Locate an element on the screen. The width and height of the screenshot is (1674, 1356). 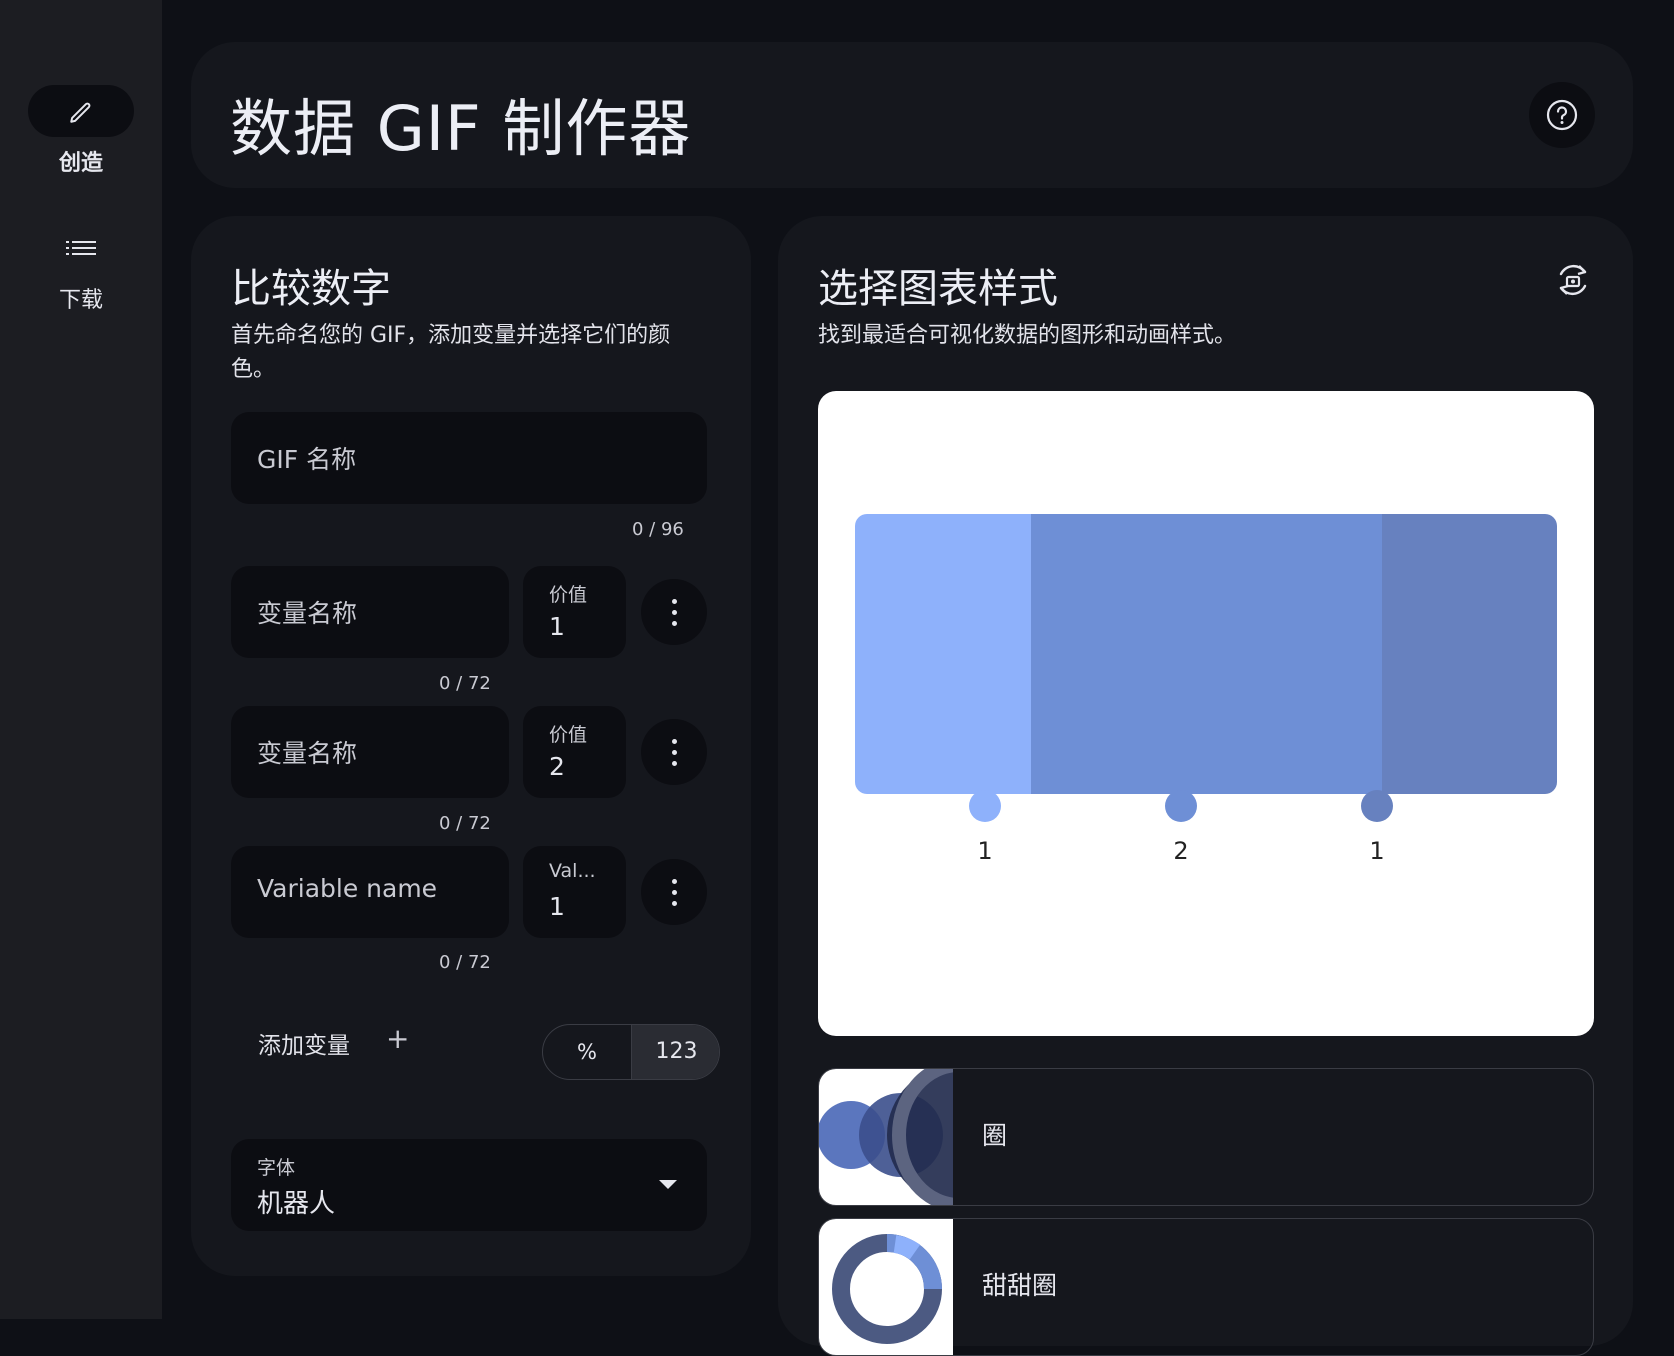
font-select: 字体 机器人 is located at coordinates (469, 1185).